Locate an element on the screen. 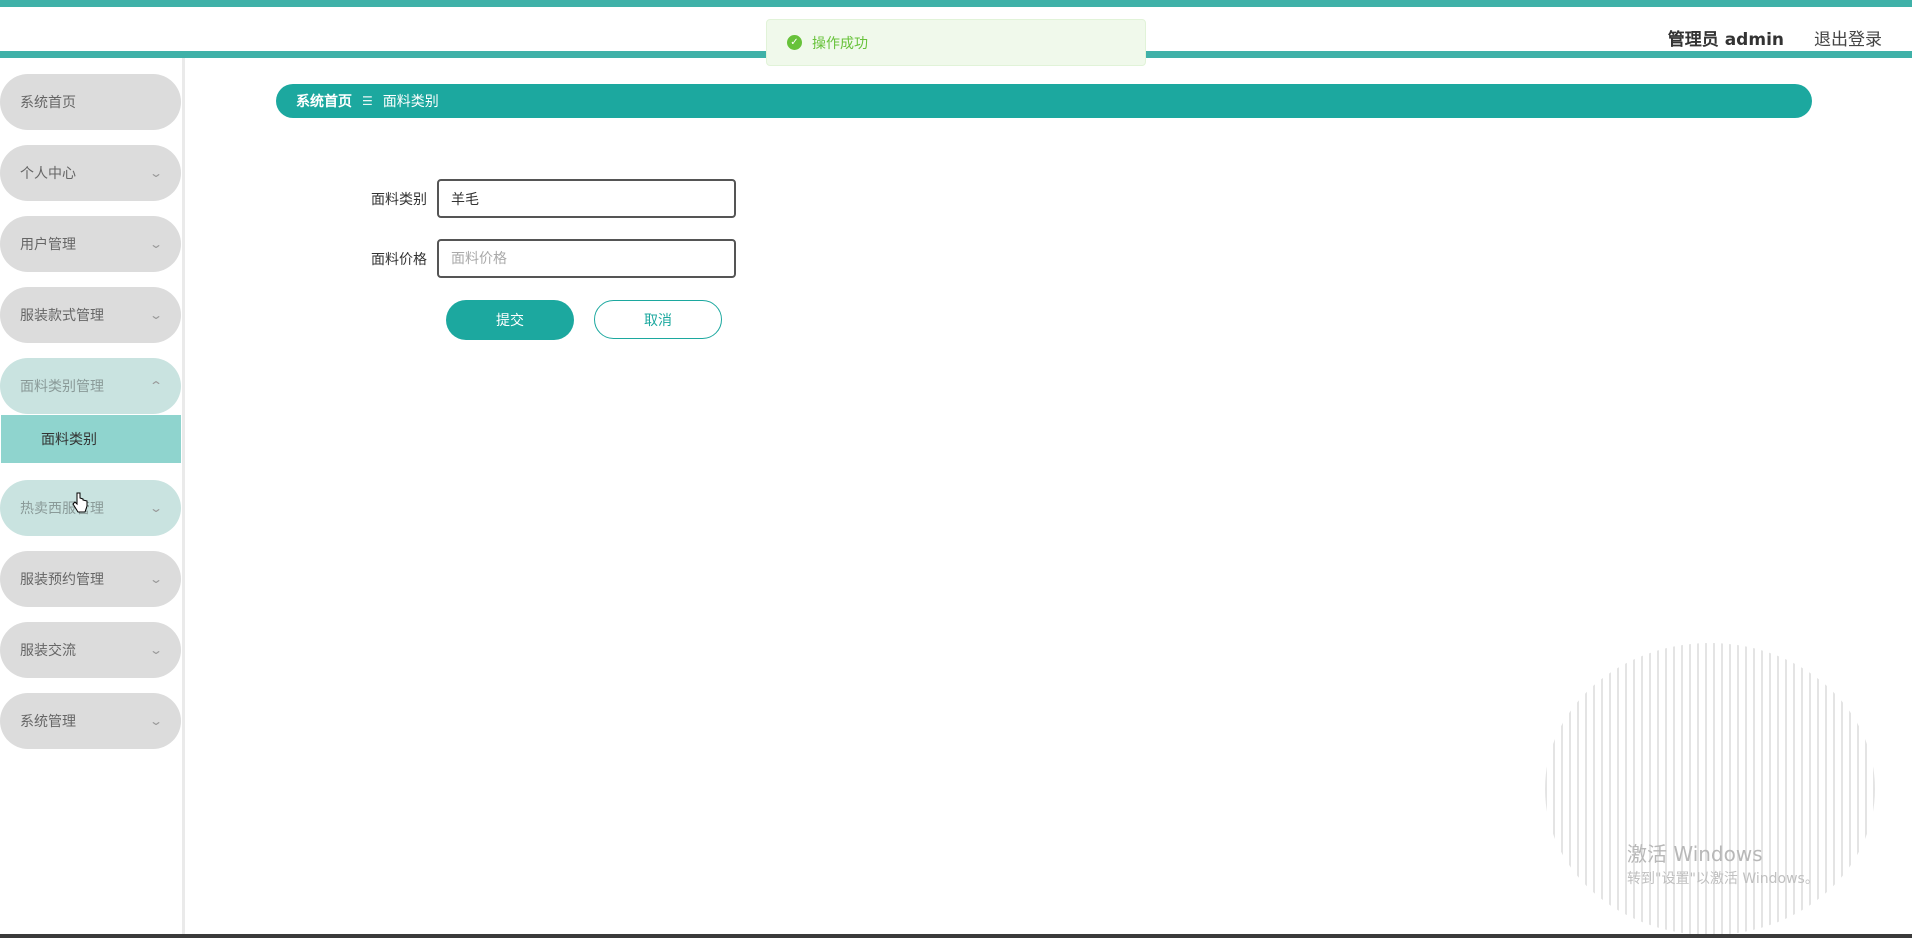 This screenshot has width=1912, height=938. sidebar-item-user-management: 用户管理 ⌄ is located at coordinates (90, 244).